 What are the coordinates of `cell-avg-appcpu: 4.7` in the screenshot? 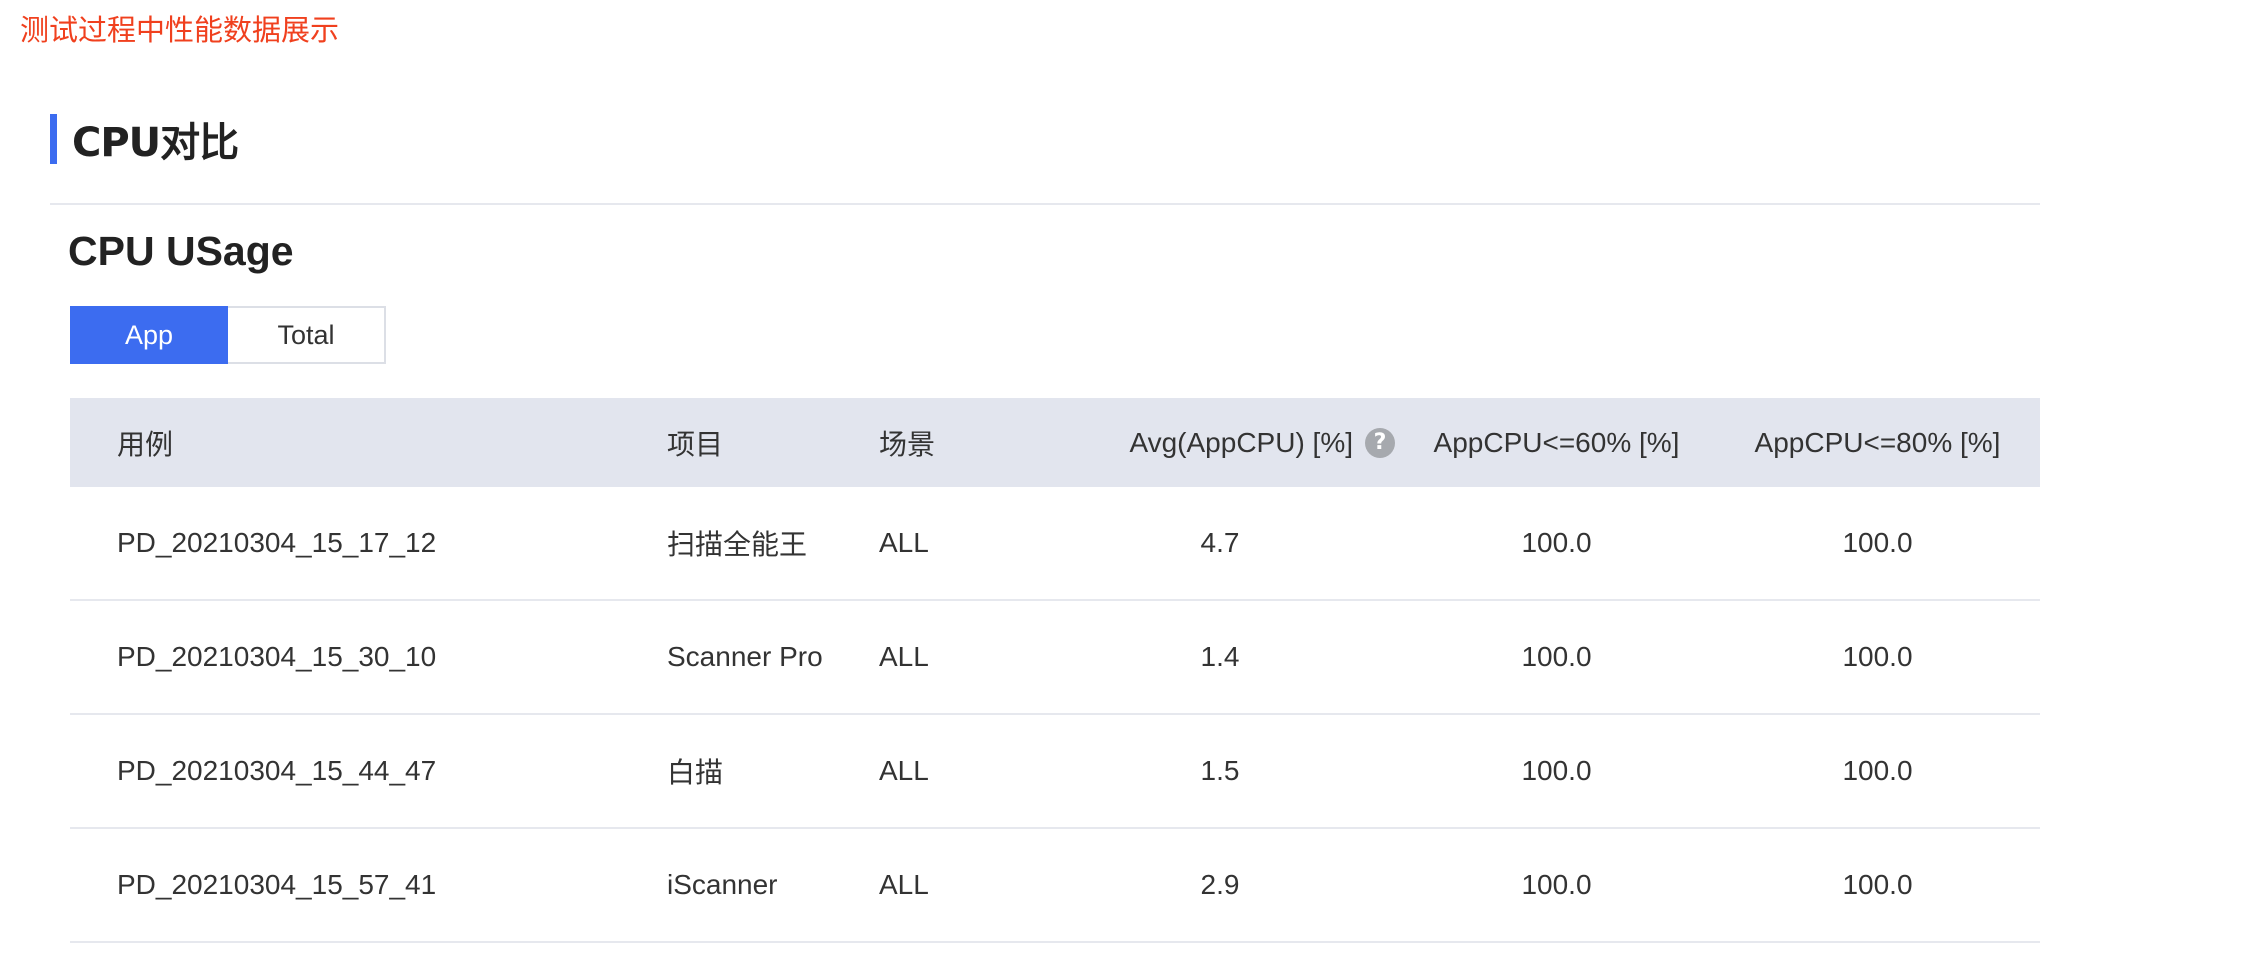 It's located at (1220, 542).